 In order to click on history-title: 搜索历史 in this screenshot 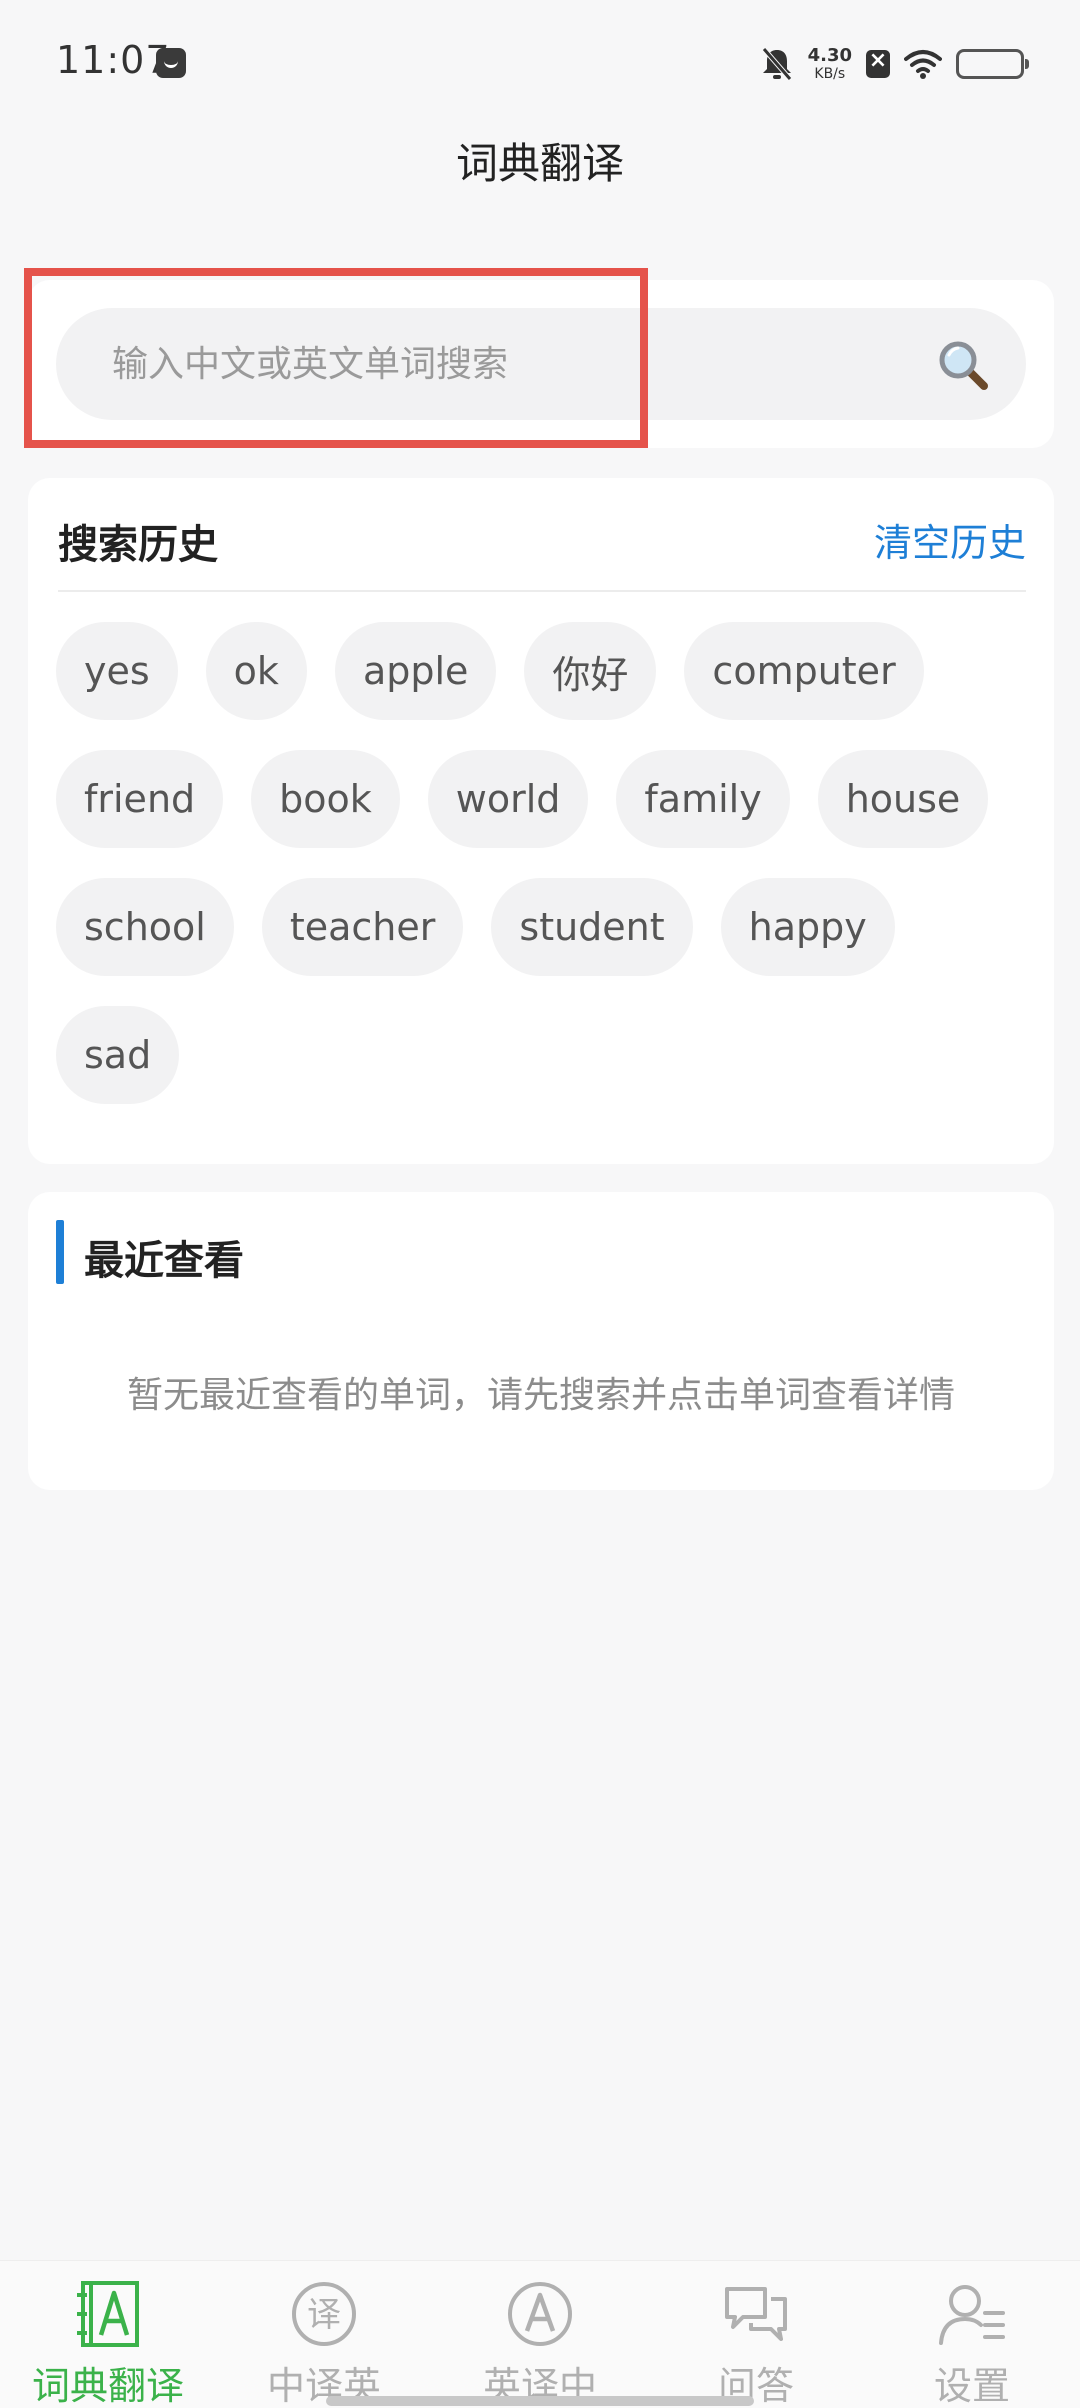, I will do `click(138, 545)`.